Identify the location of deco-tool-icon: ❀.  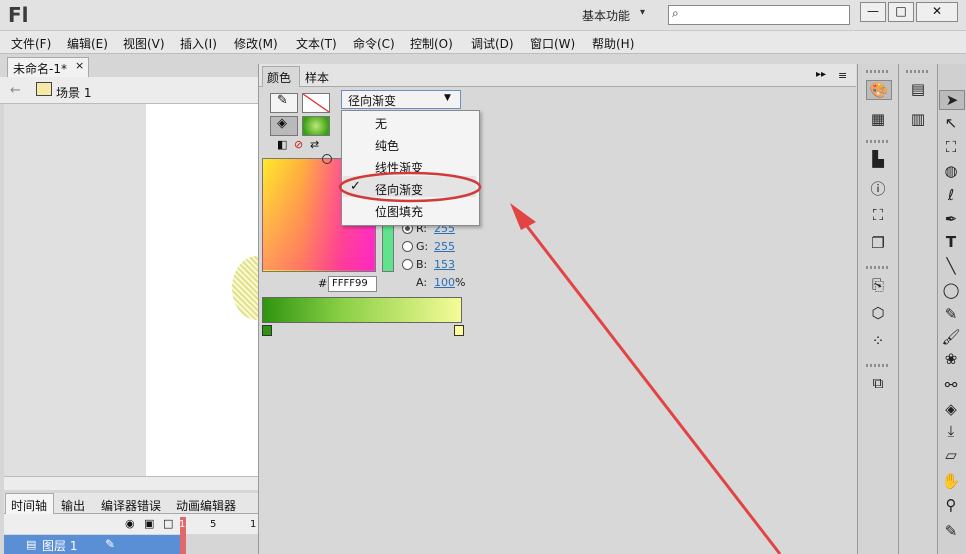
(951, 359).